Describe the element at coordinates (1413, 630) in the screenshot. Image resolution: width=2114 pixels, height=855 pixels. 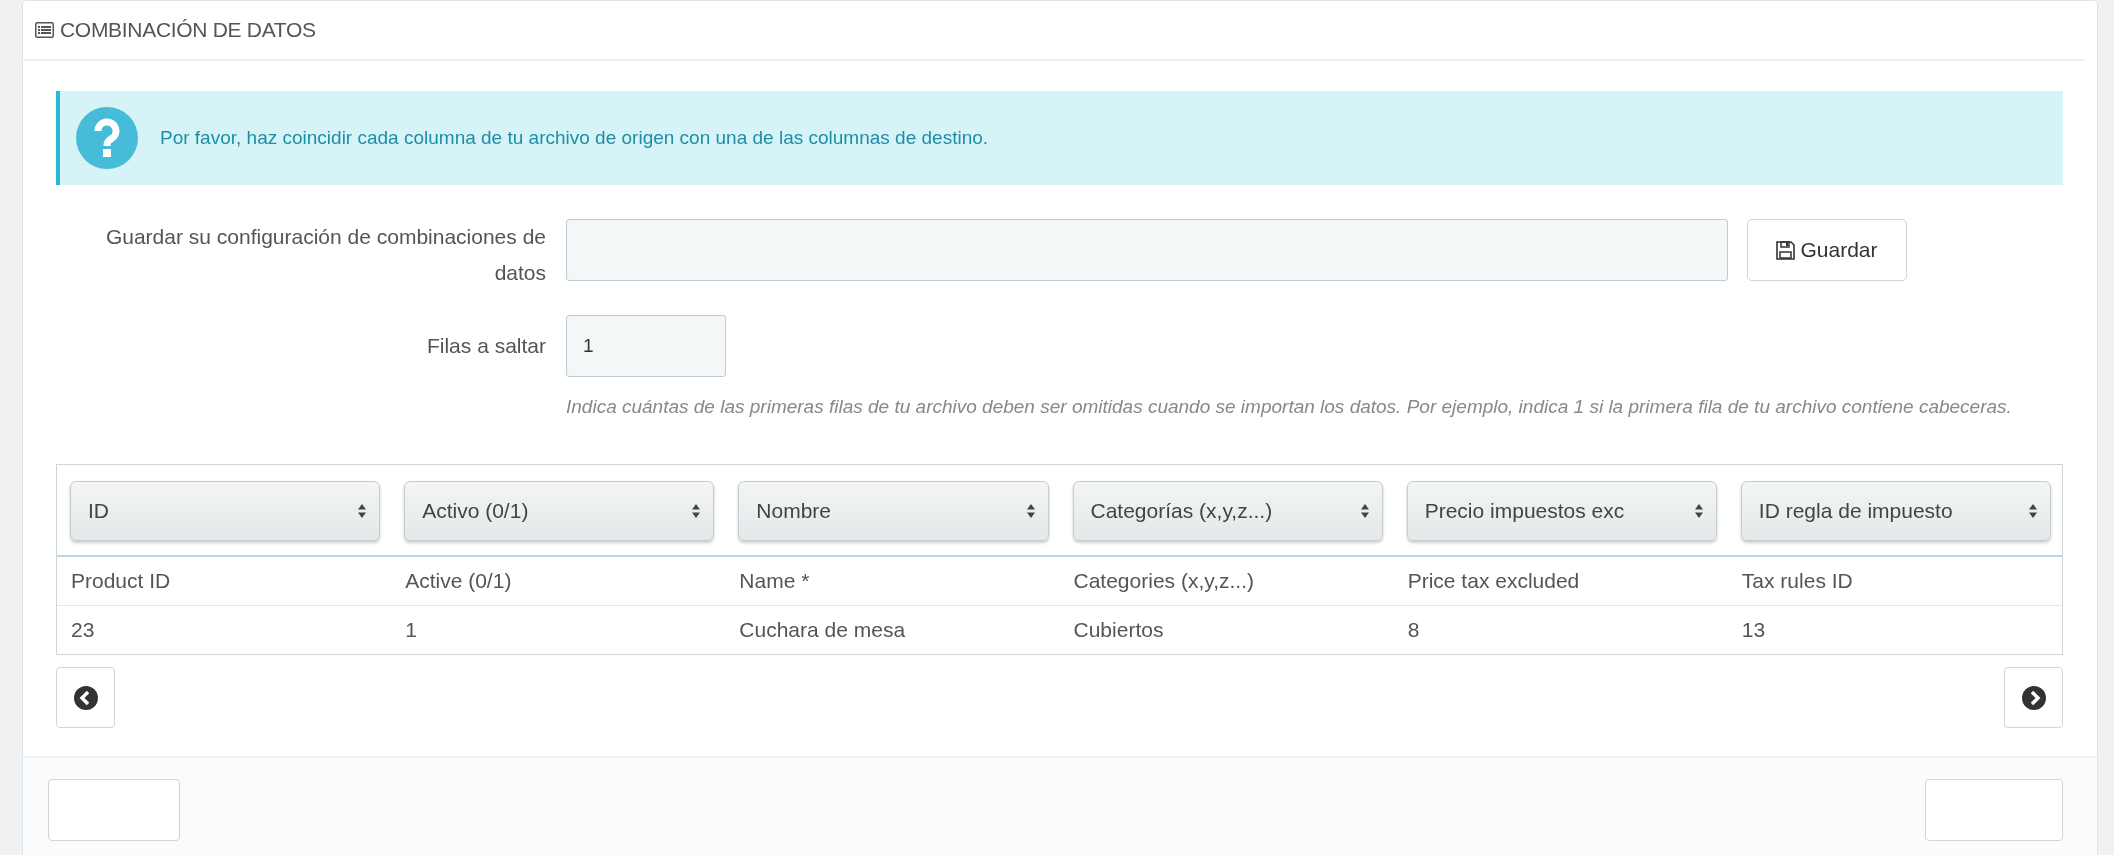
I see `table-cell-text: 8` at that location.